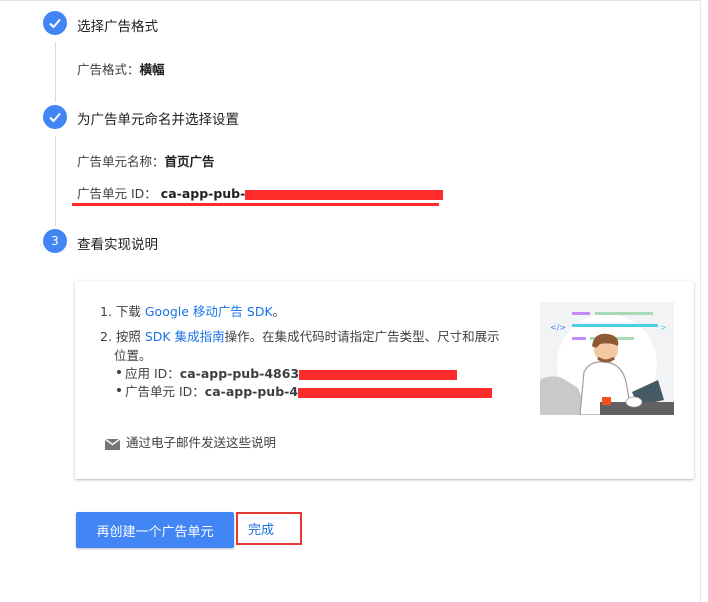 The image size is (708, 602). What do you see at coordinates (203, 193) in the screenshot?
I see `ad-unit-id-value: ca-app-pub-` at bounding box center [203, 193].